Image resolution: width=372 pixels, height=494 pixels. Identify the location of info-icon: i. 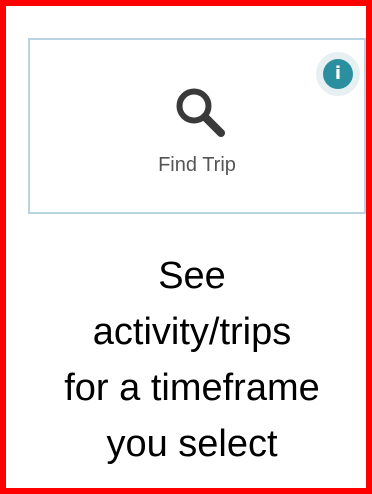
(338, 74).